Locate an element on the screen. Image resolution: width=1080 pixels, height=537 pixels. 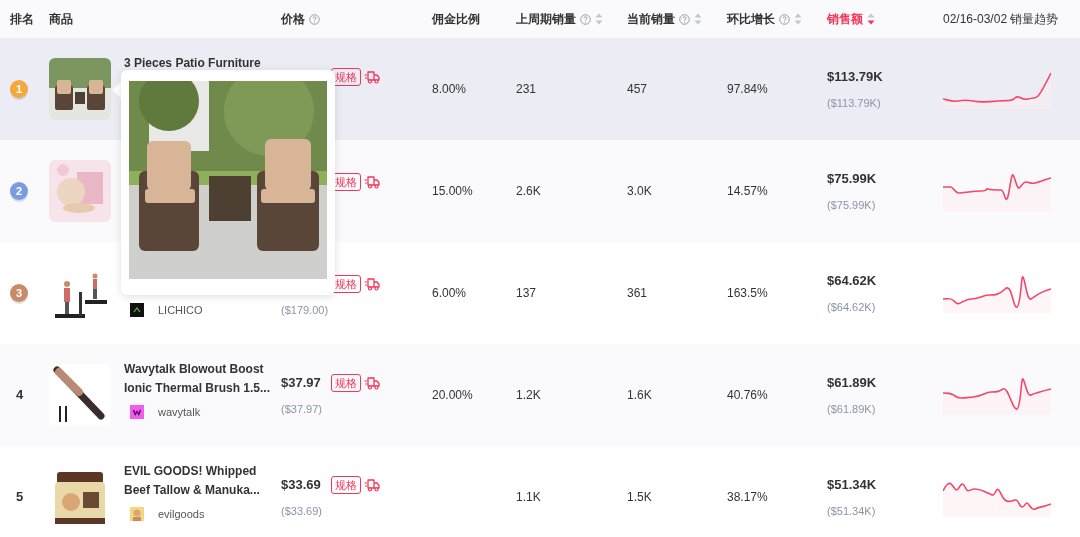
table-cell-text: 231 is located at coordinates (526, 89).